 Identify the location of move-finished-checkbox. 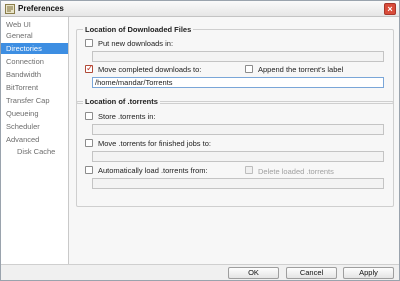
(89, 143).